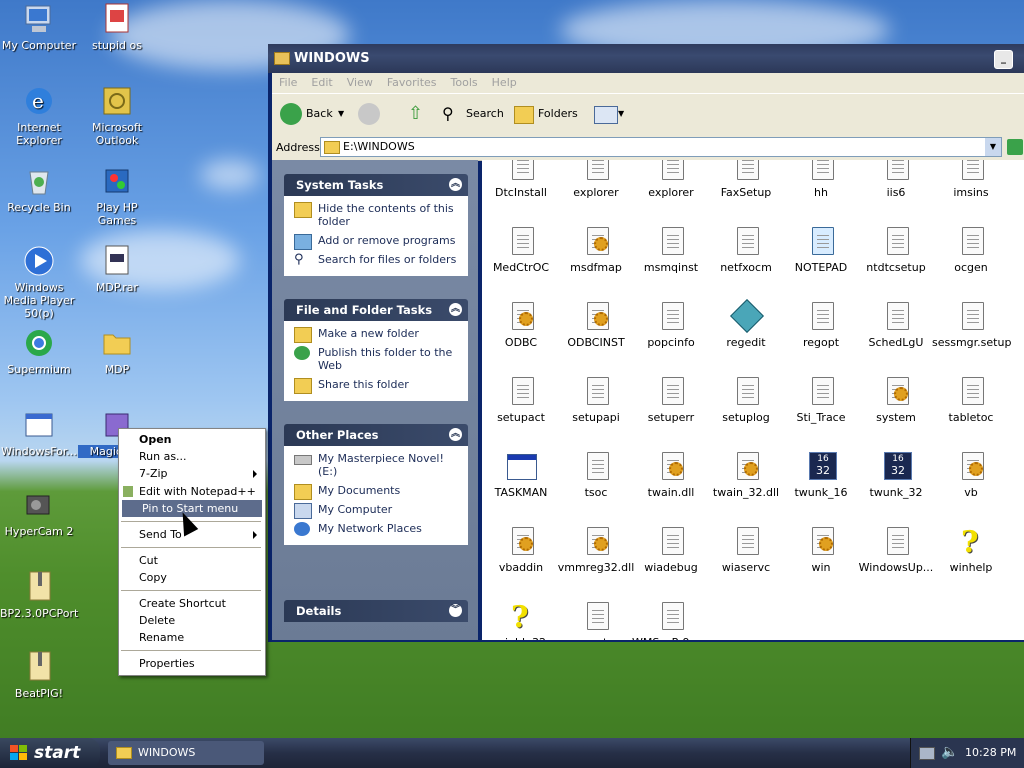 This screenshot has height=768, width=1024. I want to click on file-item: twain_32.dll, so click(746, 474).